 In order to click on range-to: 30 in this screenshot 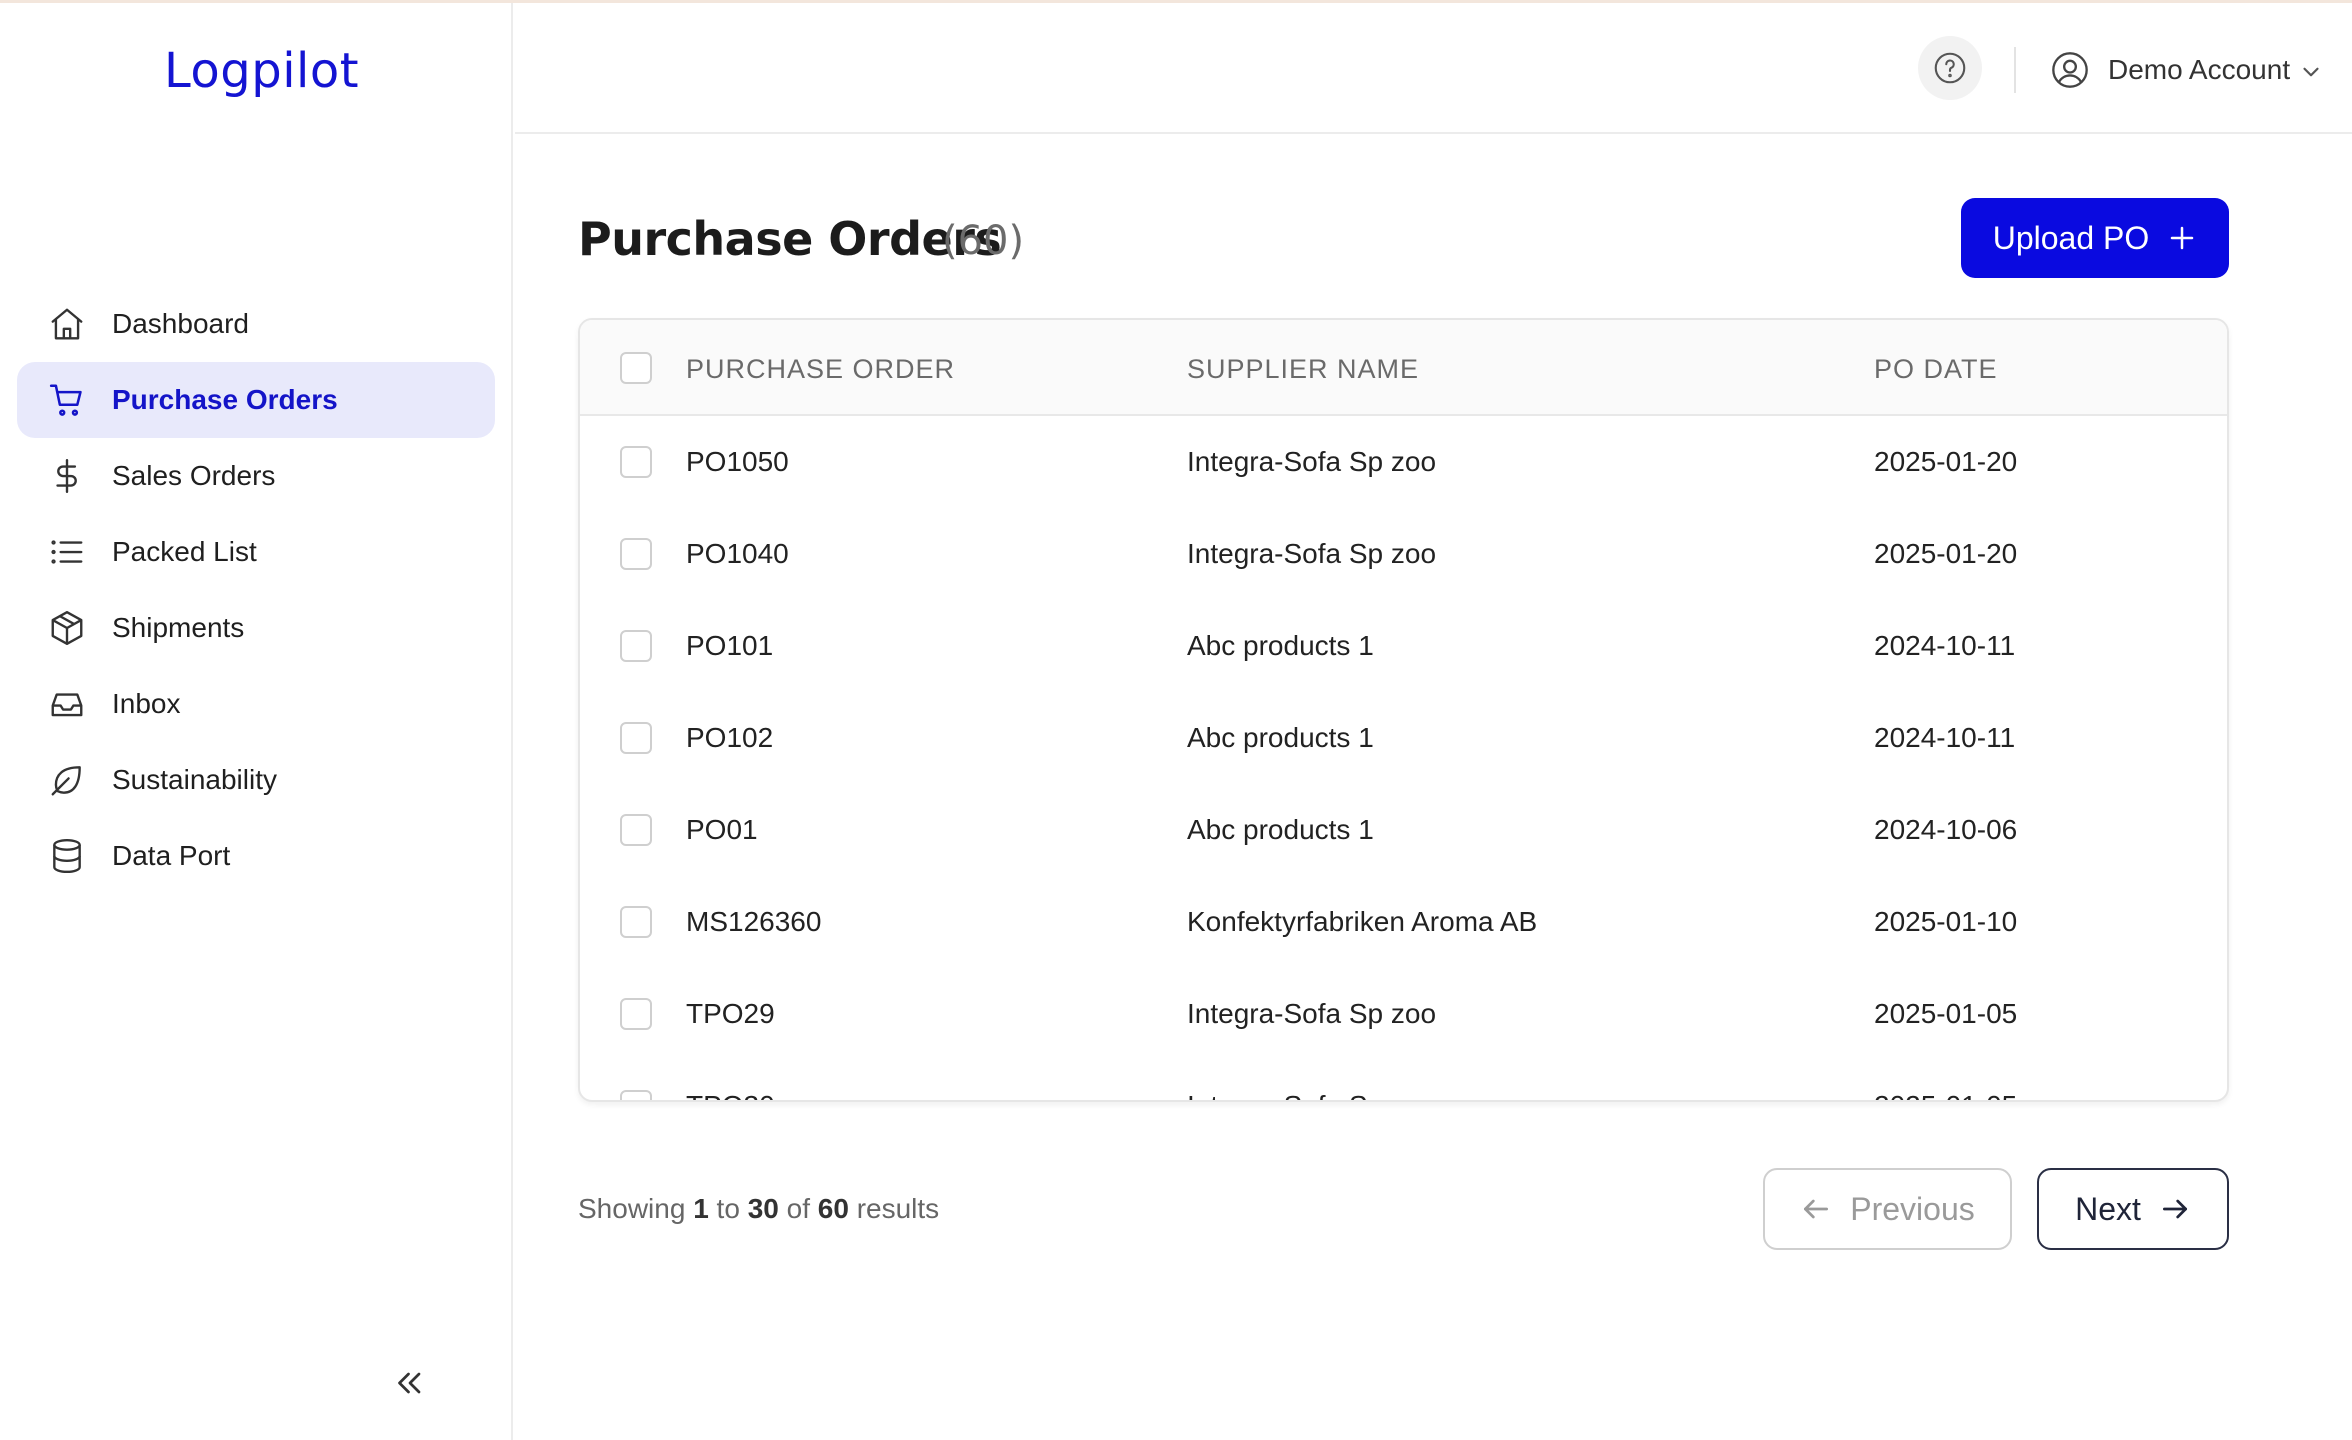, I will do `click(763, 1208)`.